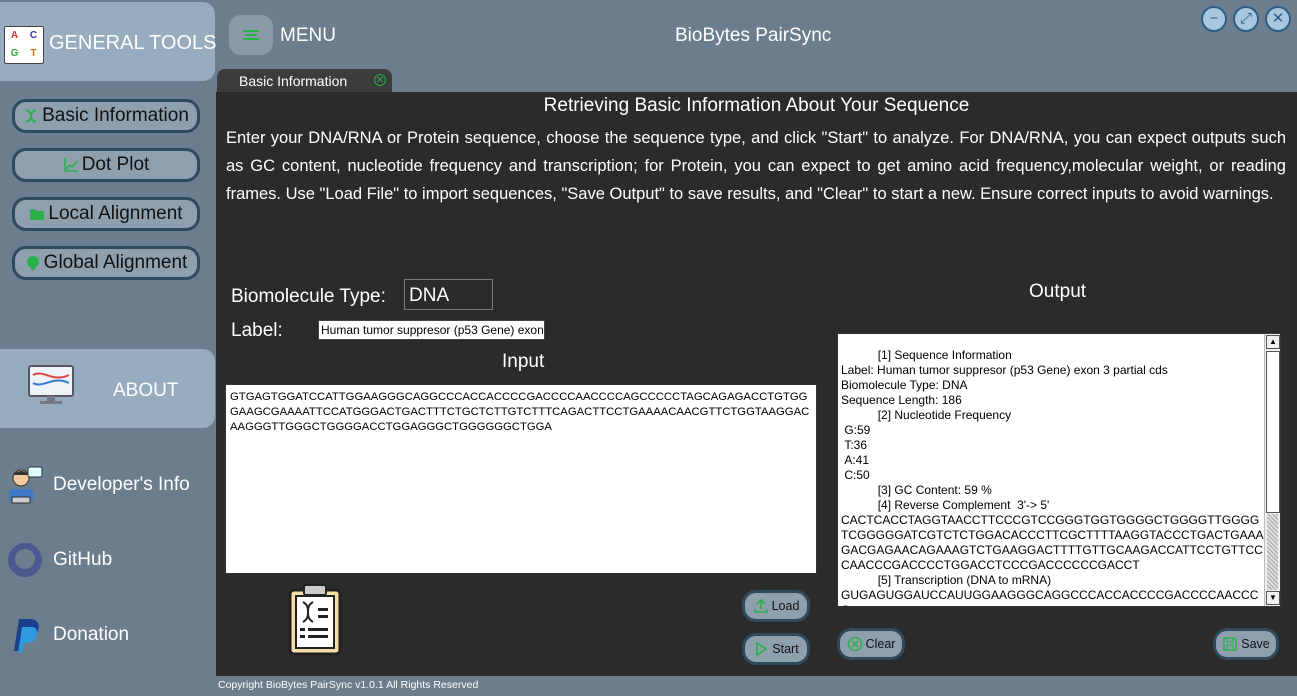 This screenshot has height=696, width=1297. What do you see at coordinates (107, 388) in the screenshot?
I see `about-button: ABOUT` at bounding box center [107, 388].